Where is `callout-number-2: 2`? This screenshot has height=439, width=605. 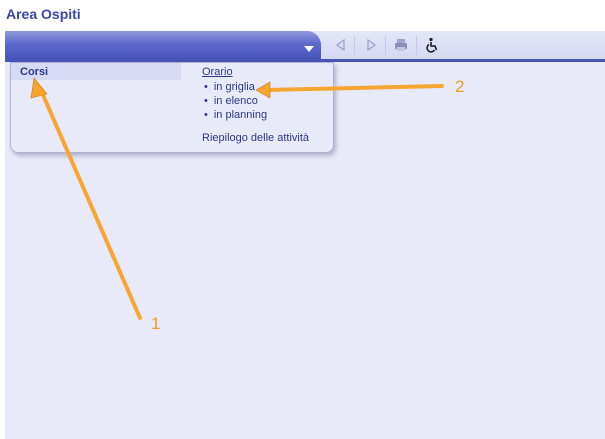
callout-number-2: 2 is located at coordinates (460, 86).